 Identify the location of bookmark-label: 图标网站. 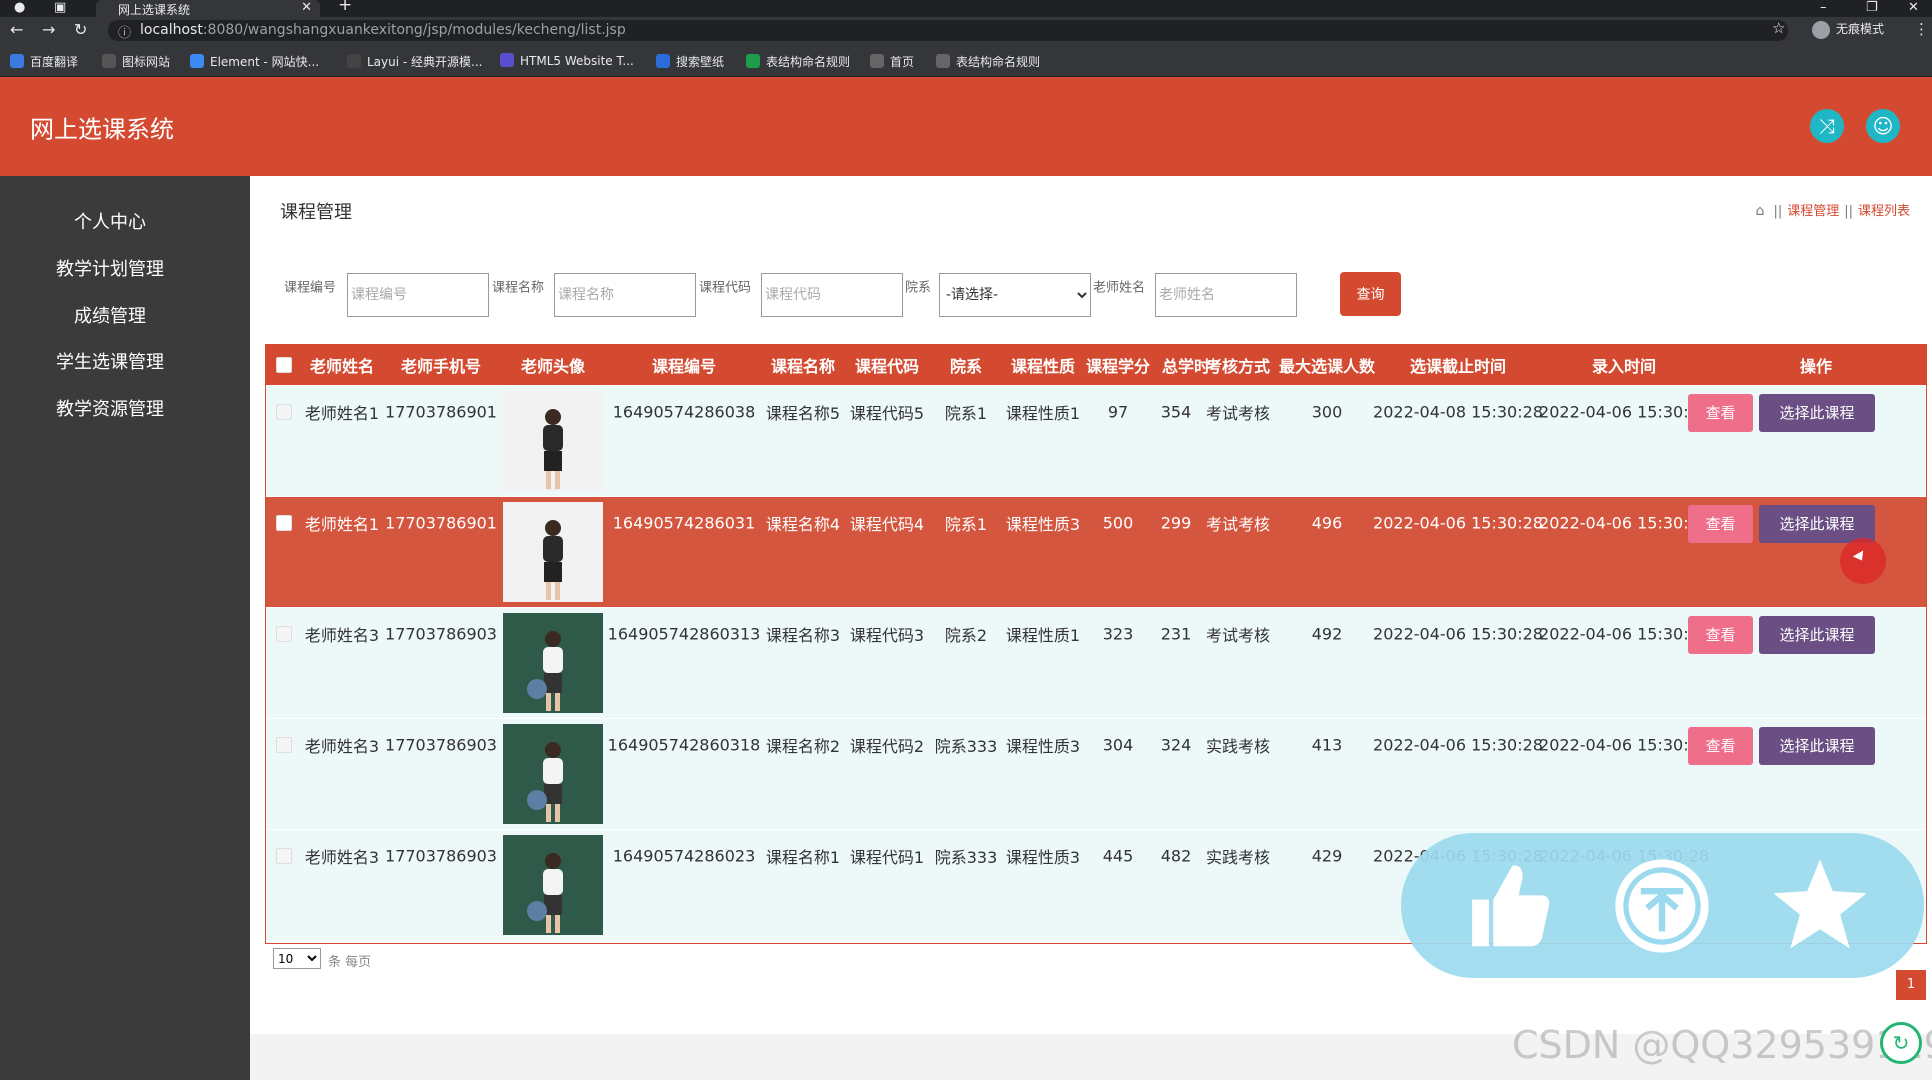
(146, 62).